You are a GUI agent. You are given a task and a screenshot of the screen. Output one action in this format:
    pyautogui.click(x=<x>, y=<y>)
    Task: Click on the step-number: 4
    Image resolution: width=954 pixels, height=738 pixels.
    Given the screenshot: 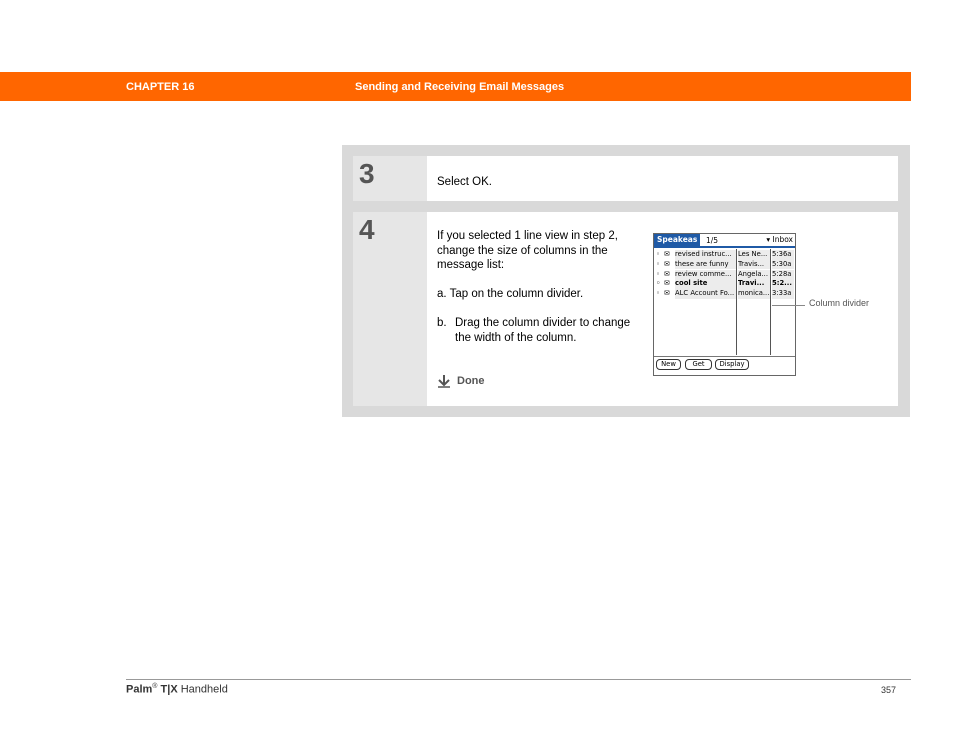 What is the action you would take?
    pyautogui.click(x=367, y=229)
    